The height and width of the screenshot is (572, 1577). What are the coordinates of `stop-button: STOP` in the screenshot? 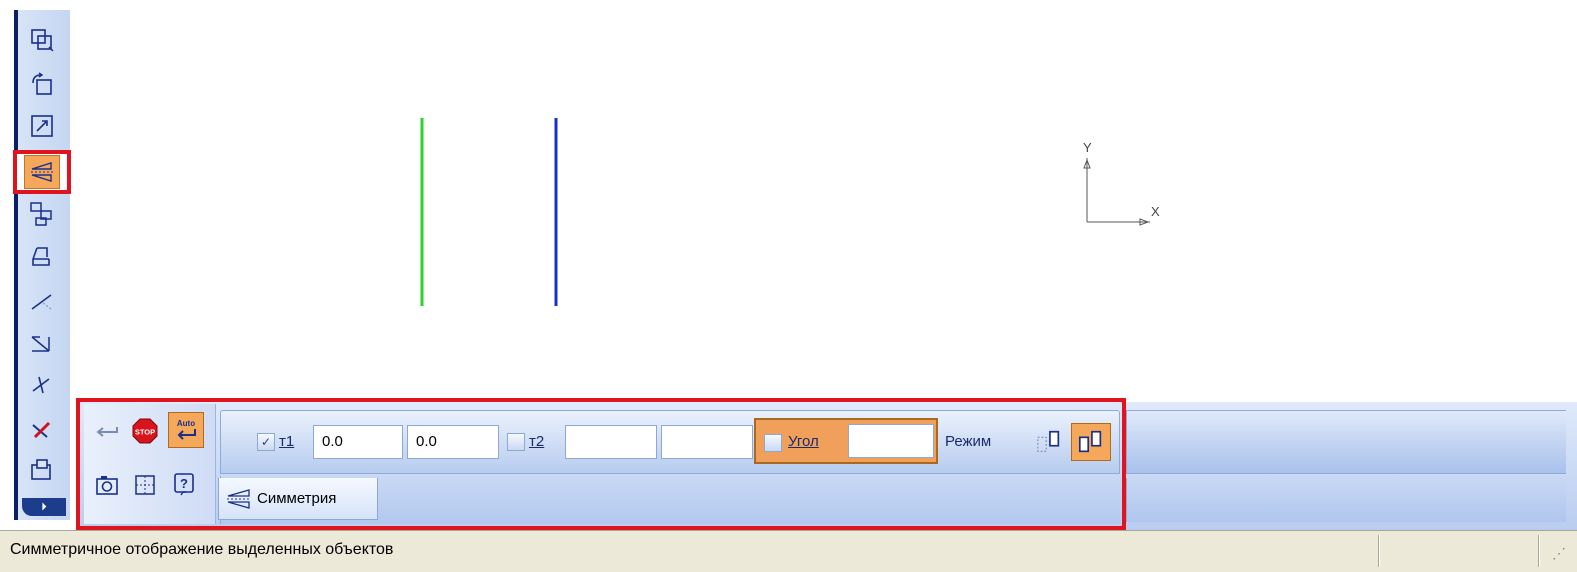 It's located at (145, 431).